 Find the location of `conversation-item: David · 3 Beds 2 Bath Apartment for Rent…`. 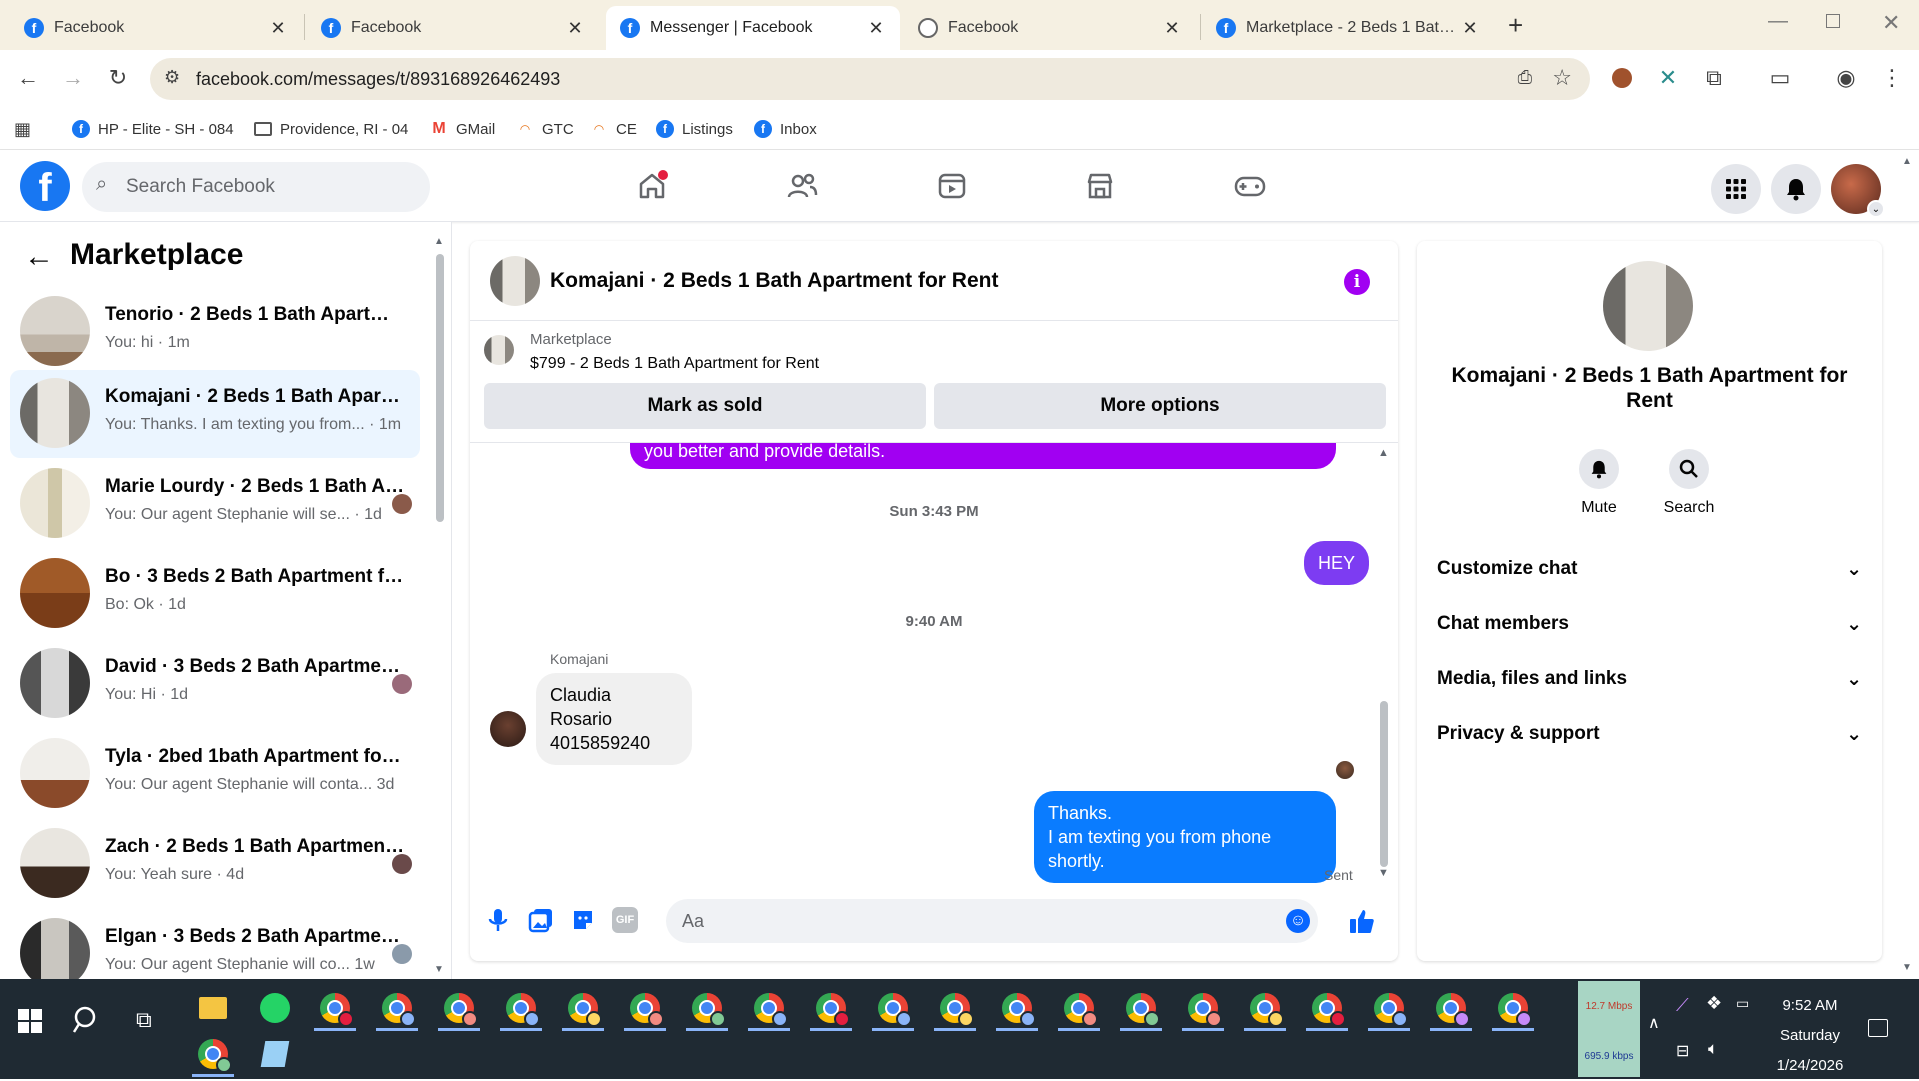

conversation-item: David · 3 Beds 2 Bath Apartment for Rent… is located at coordinates (215, 684).